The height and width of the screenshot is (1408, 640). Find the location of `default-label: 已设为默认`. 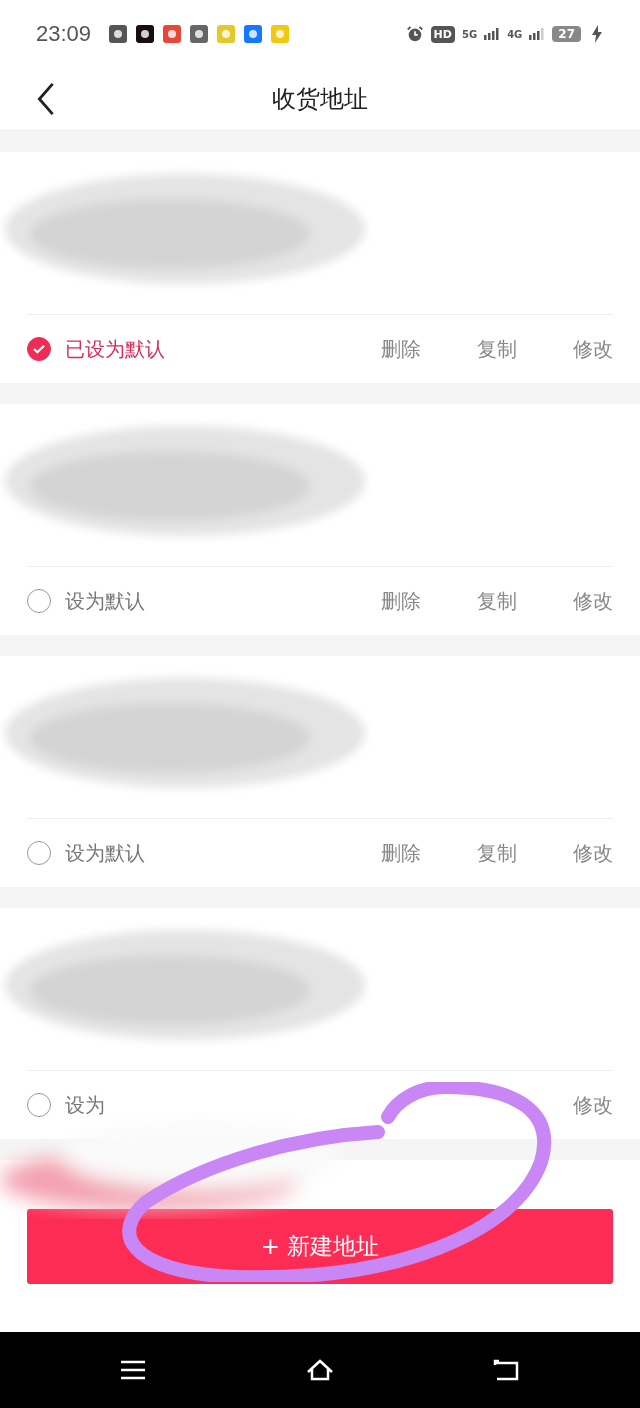

default-label: 已设为默认 is located at coordinates (115, 349).